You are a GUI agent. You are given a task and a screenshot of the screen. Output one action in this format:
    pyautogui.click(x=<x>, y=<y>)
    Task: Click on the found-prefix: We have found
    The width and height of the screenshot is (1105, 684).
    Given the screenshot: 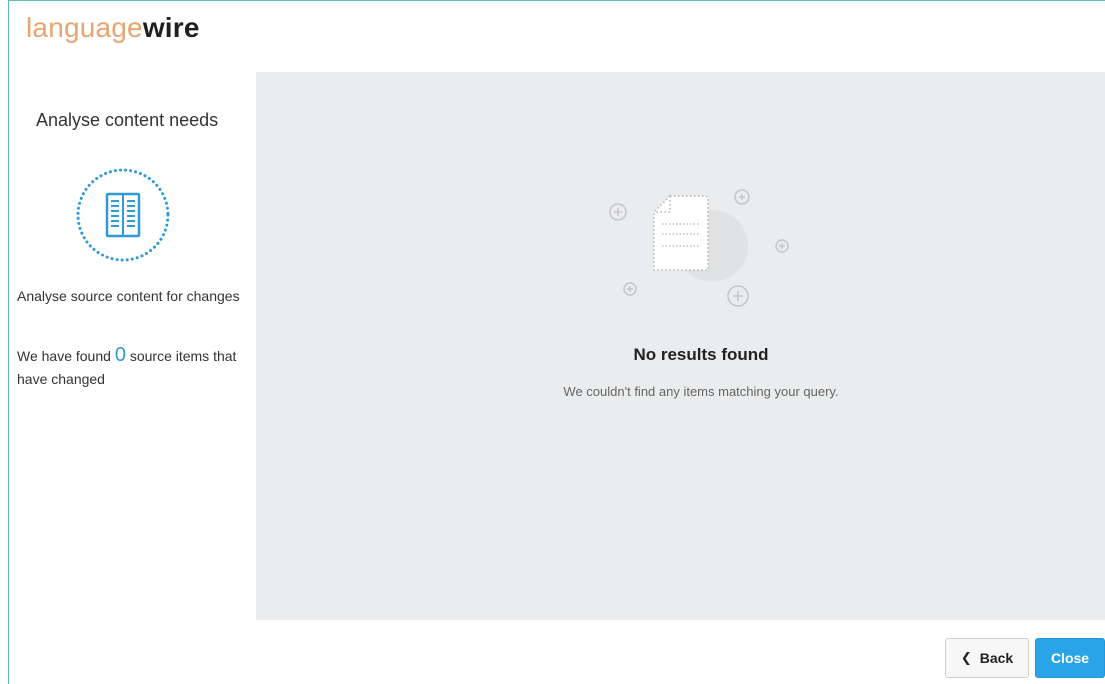 What is the action you would take?
    pyautogui.click(x=64, y=356)
    